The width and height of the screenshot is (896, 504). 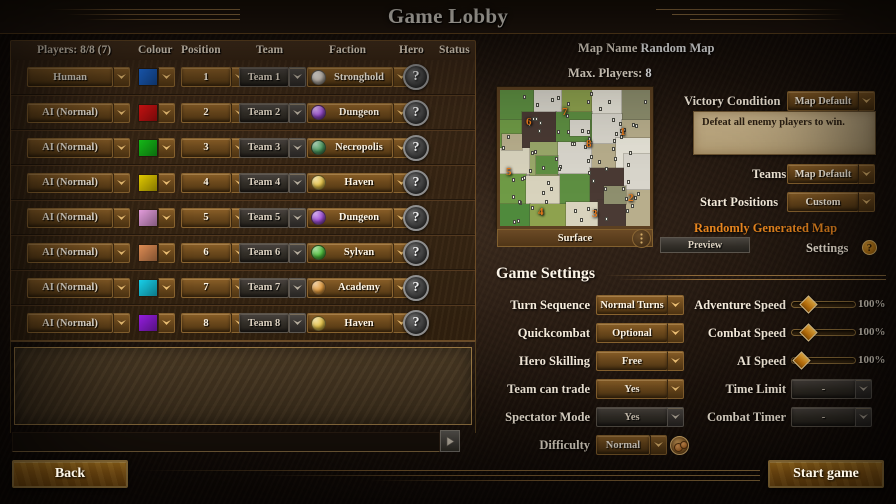 What do you see at coordinates (206, 287) in the screenshot?
I see `player-position-select: 7` at bounding box center [206, 287].